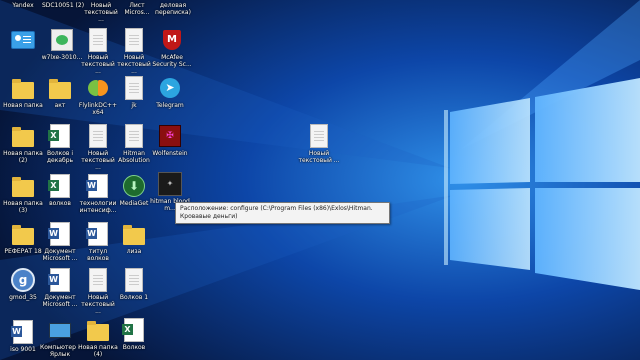 Image resolution: width=640 pixels, height=360 pixels. What do you see at coordinates (98, 255) in the screenshot?
I see `icon-label: титул волков` at bounding box center [98, 255].